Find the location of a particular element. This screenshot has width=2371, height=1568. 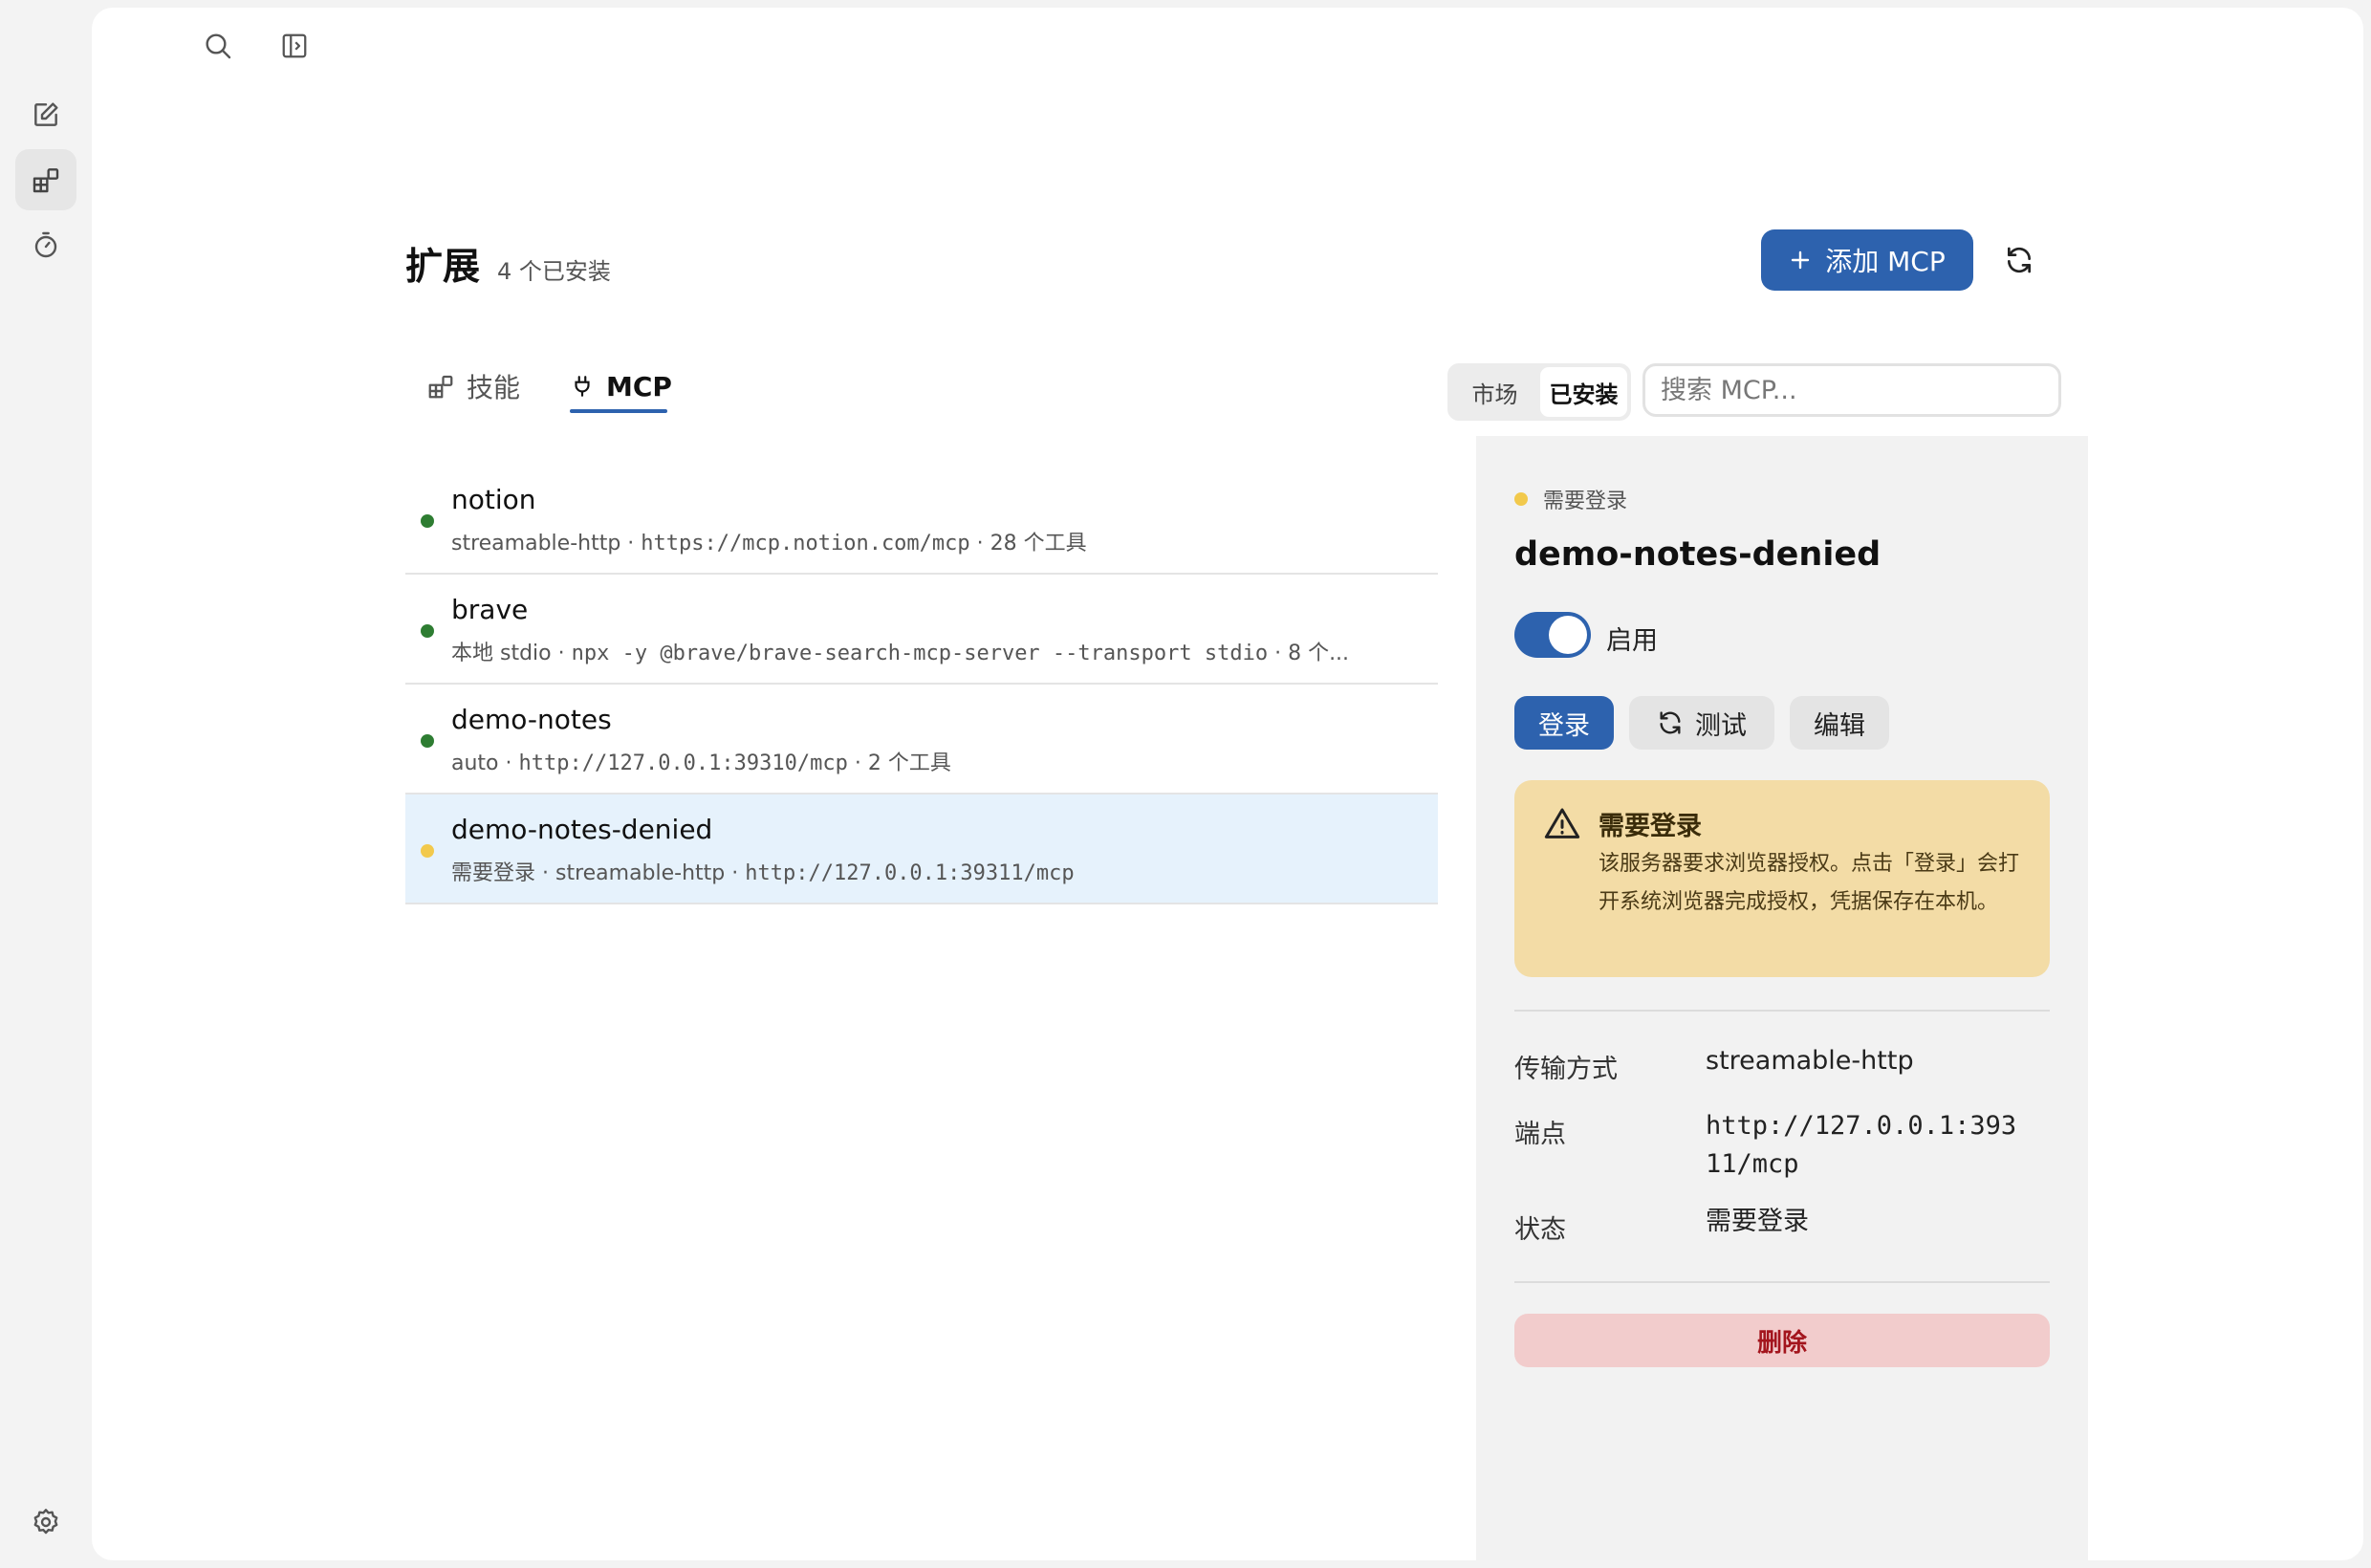

enable-label: 启用 is located at coordinates (1632, 641).